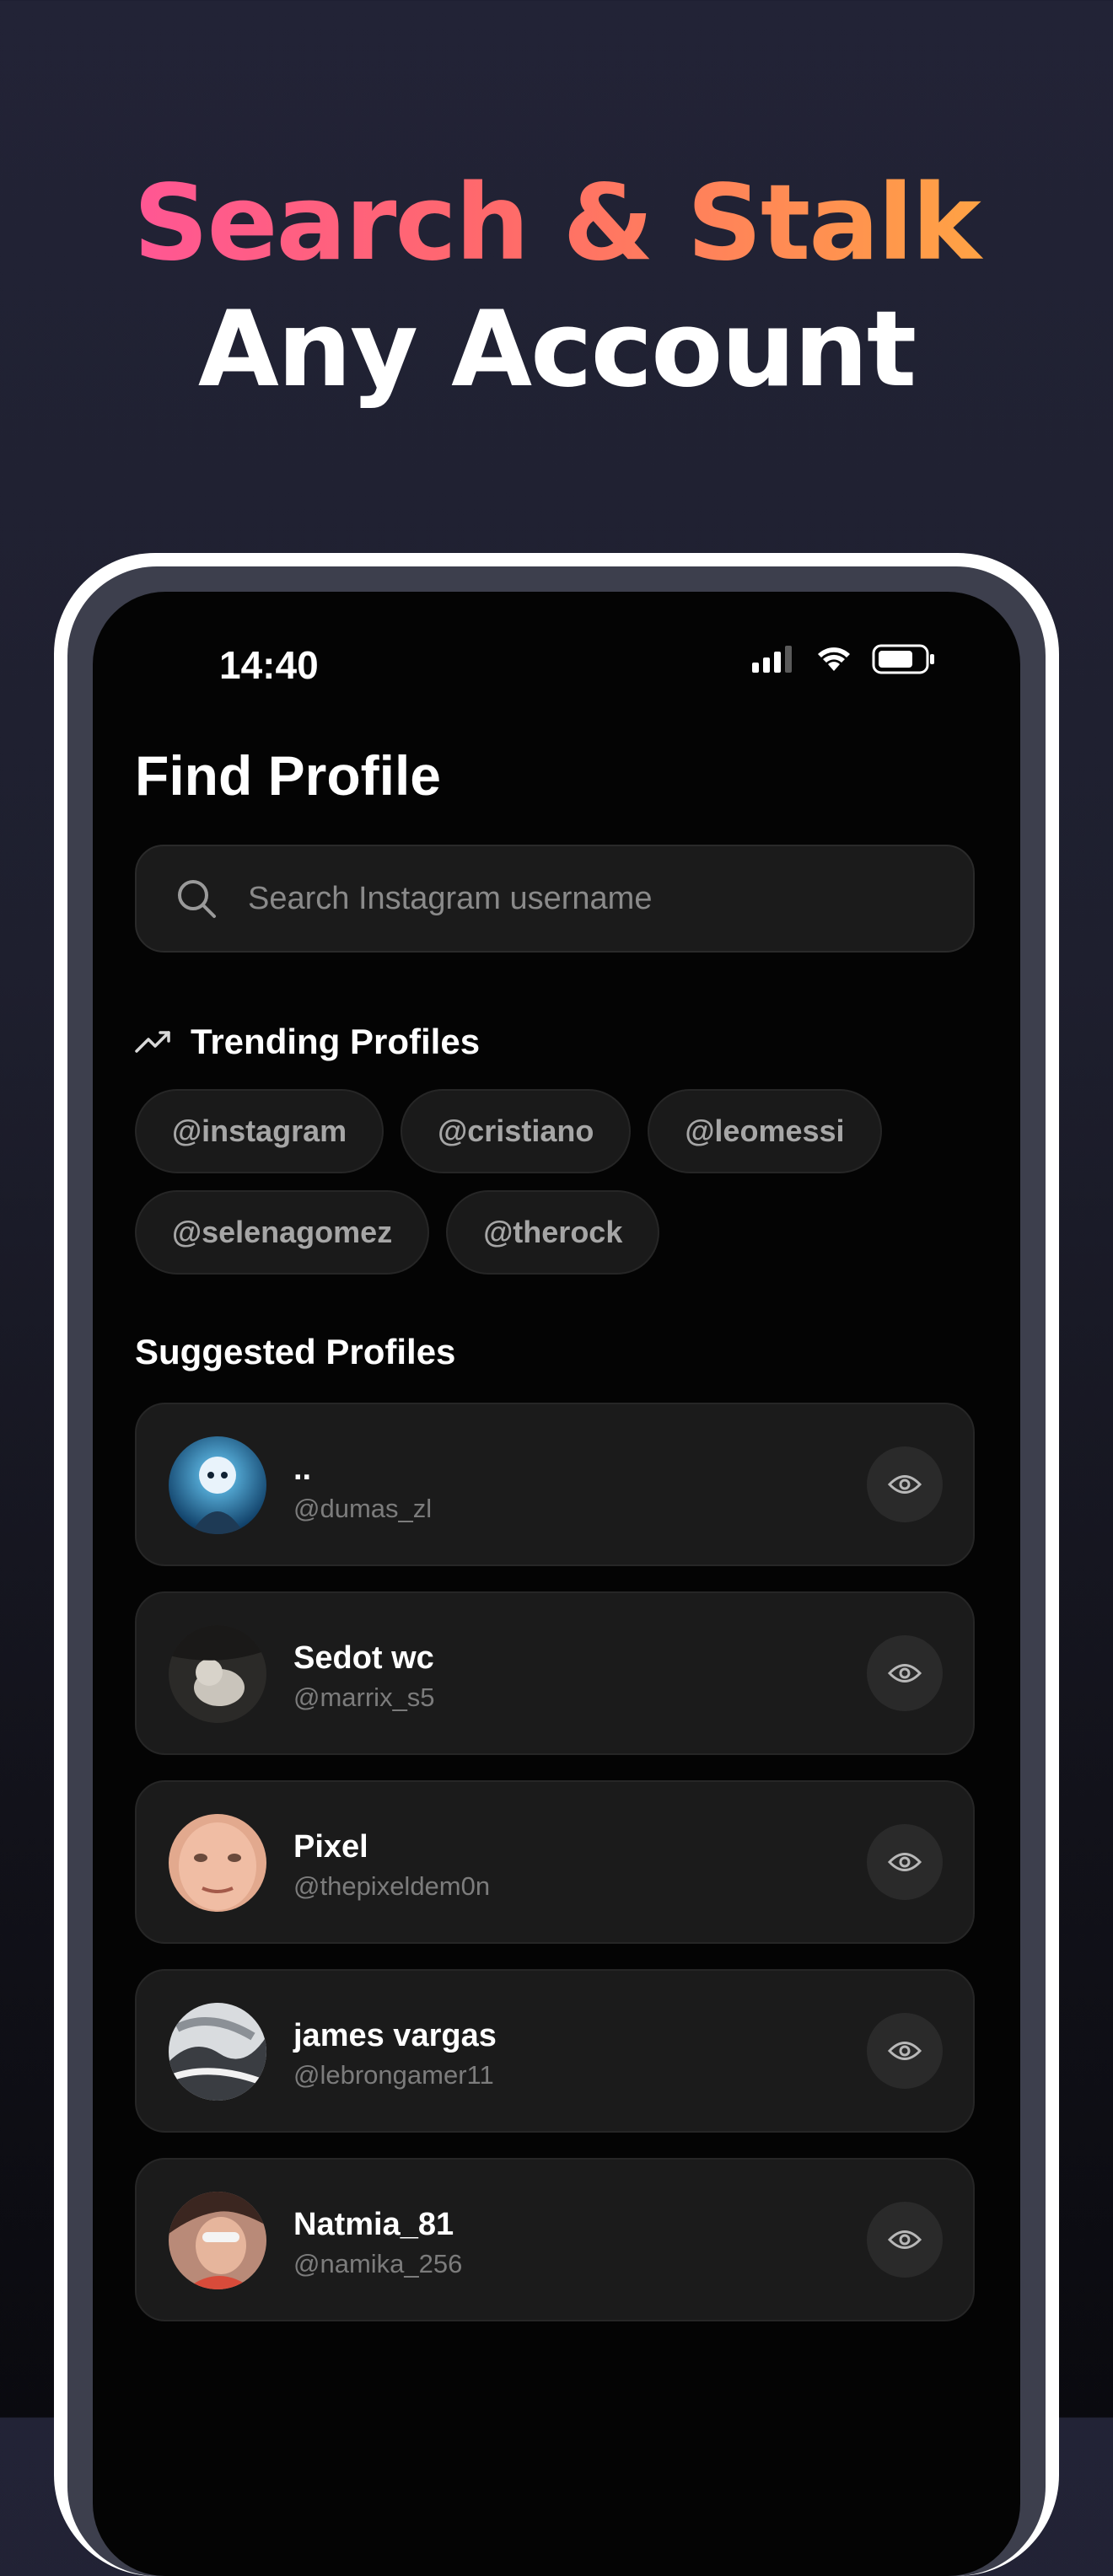 The height and width of the screenshot is (2576, 1113). Describe the element at coordinates (302, 1469) in the screenshot. I see `profile-name: ..` at that location.